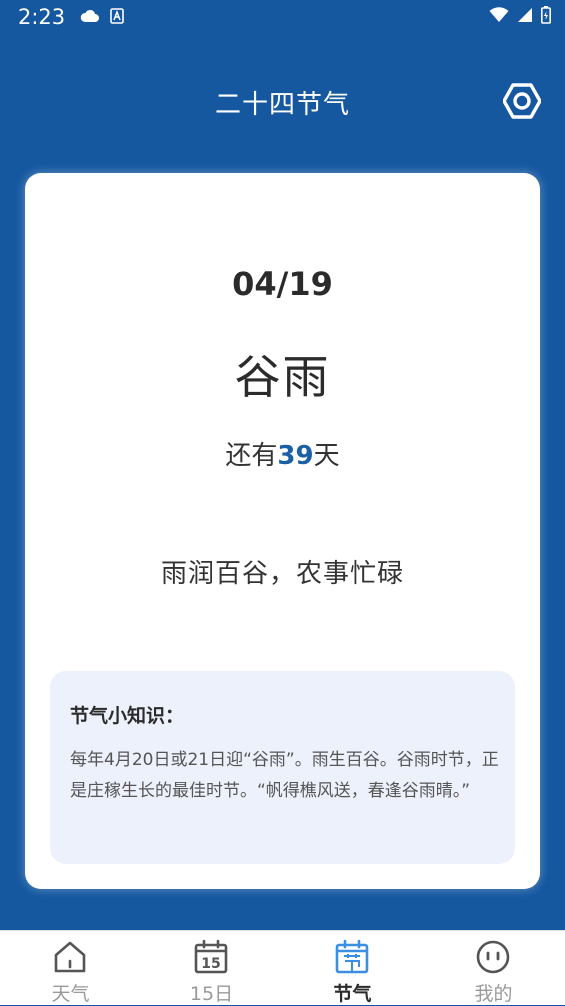  Describe the element at coordinates (42, 17) in the screenshot. I see `status-time: 2:23` at that location.